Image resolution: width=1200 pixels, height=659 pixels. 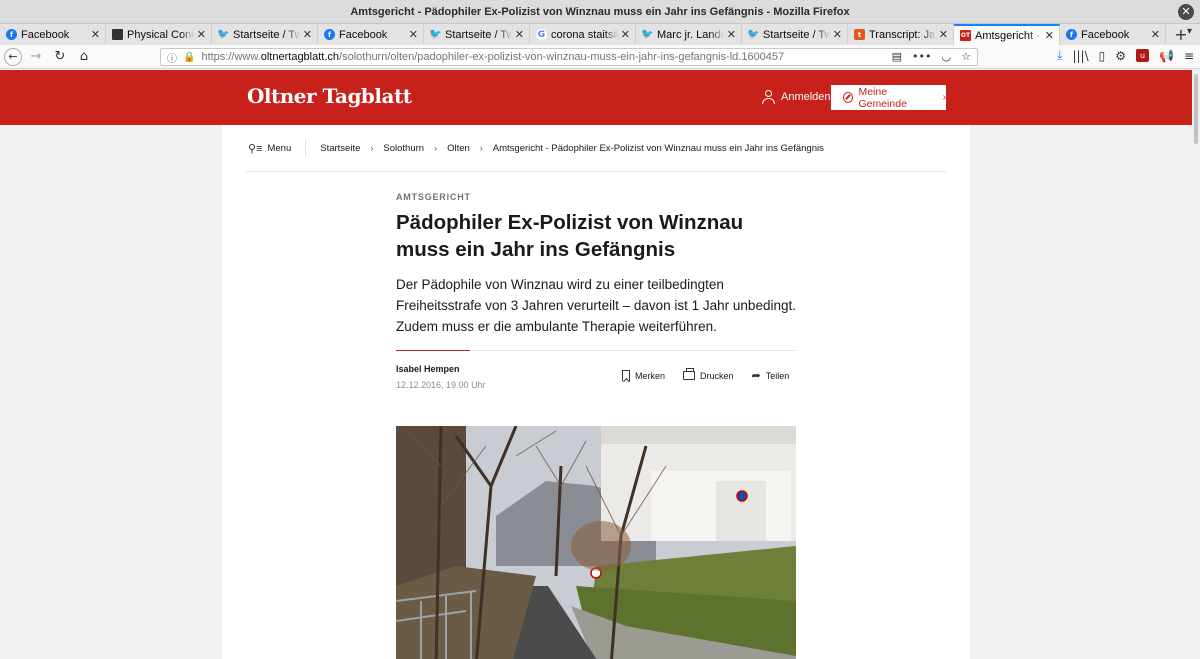 What do you see at coordinates (596, 197) in the screenshot?
I see `article-kicker: AMTSGERICHT` at bounding box center [596, 197].